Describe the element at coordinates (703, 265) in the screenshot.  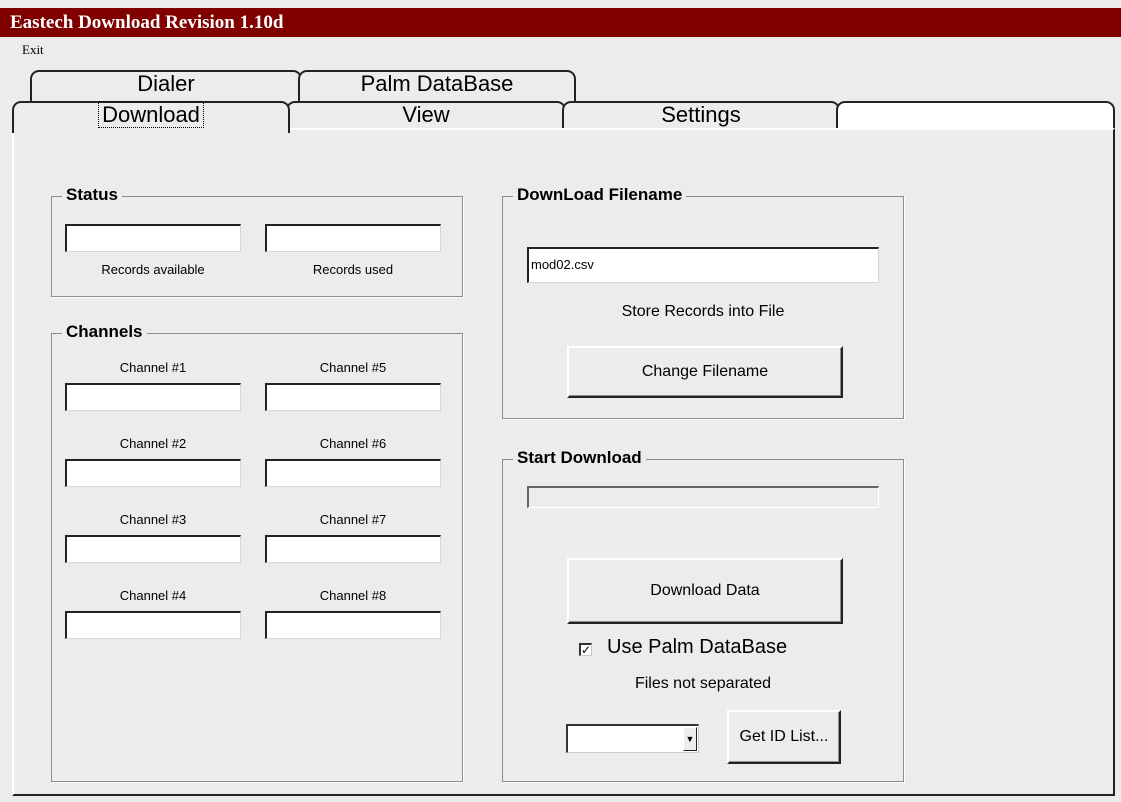
I see `filename-input: mod02.csv` at that location.